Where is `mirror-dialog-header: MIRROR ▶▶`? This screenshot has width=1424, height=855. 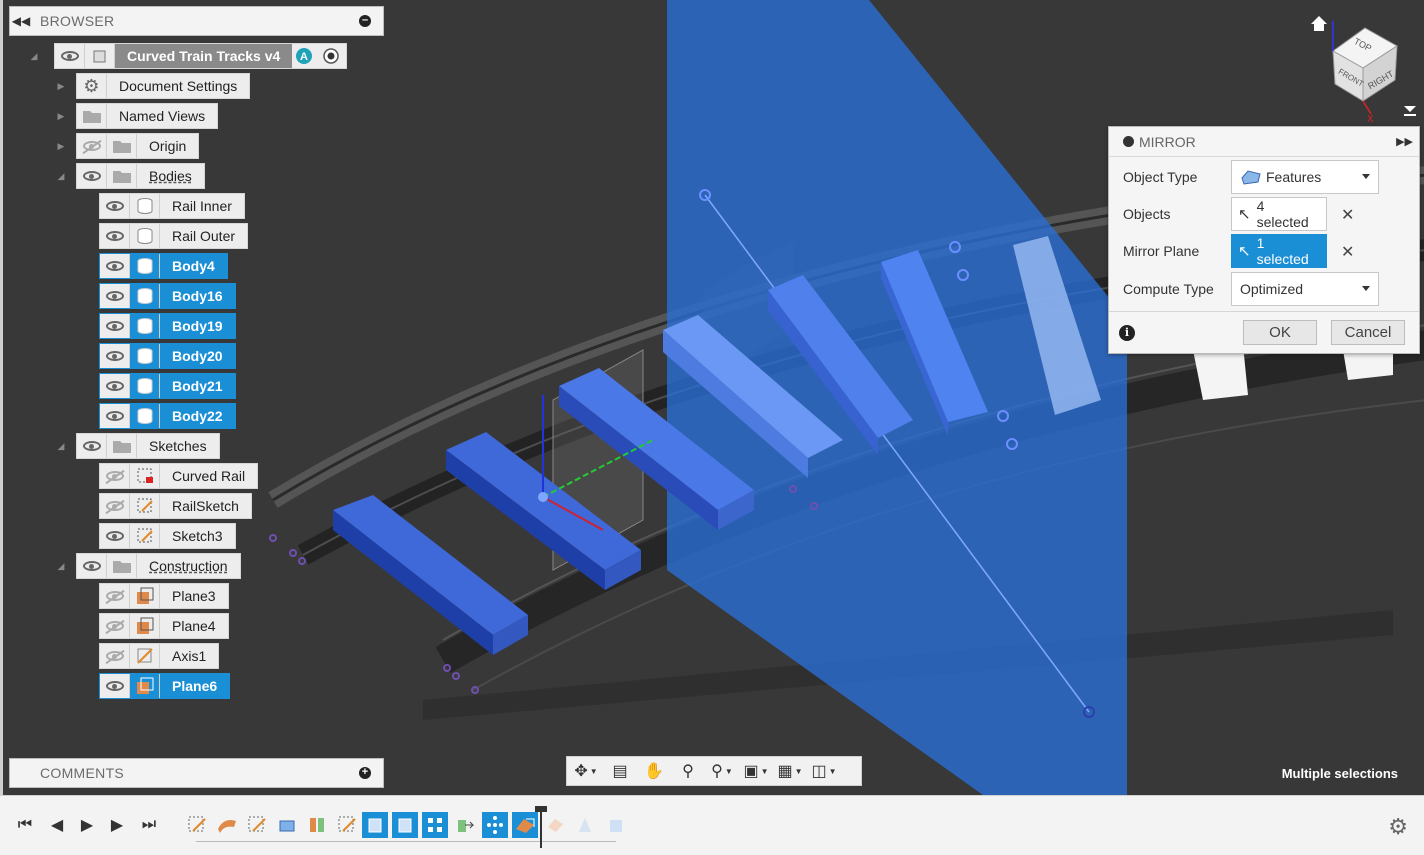 mirror-dialog-header: MIRROR ▶▶ is located at coordinates (1264, 142).